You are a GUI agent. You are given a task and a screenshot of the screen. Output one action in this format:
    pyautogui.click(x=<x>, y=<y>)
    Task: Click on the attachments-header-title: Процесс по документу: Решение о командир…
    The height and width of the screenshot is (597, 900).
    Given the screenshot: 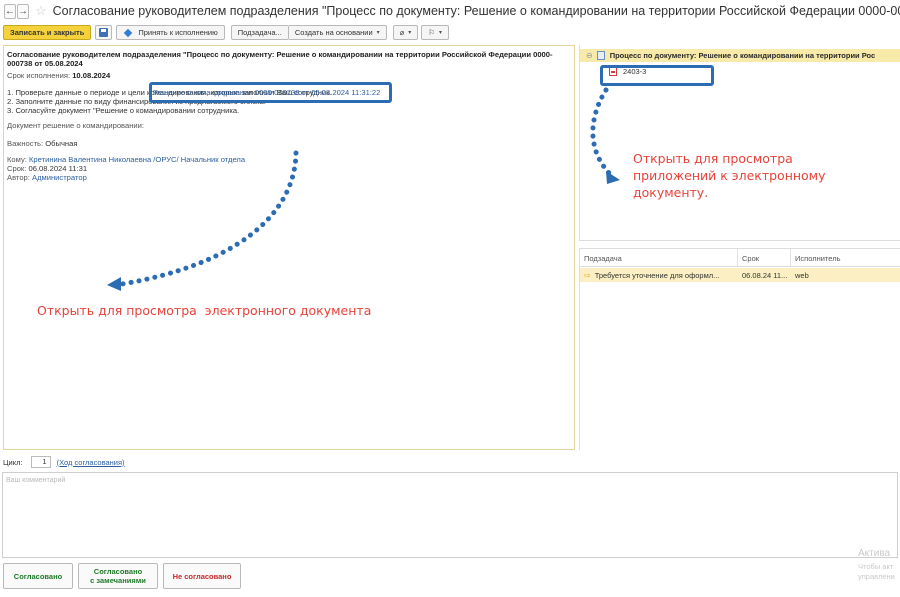 What is the action you would take?
    pyautogui.click(x=742, y=55)
    